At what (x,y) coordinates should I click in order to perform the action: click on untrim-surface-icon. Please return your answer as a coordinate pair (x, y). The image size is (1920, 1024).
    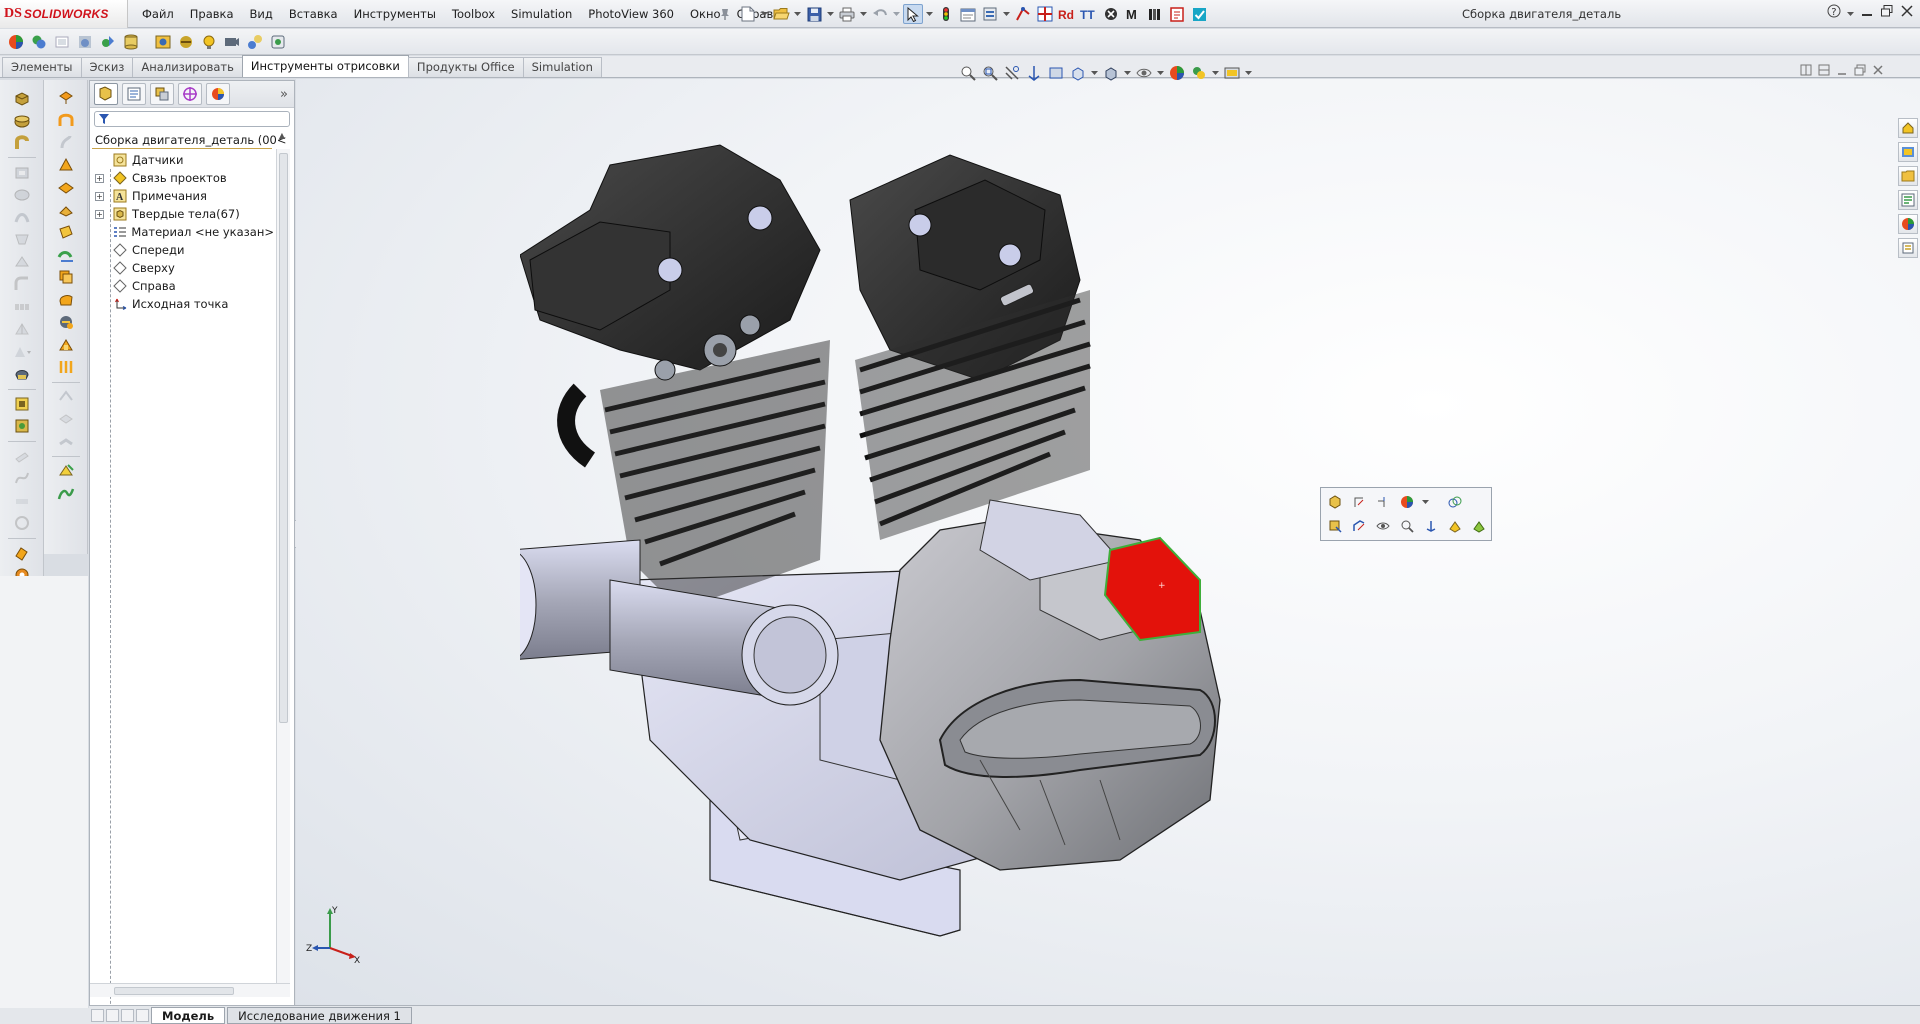
    Looking at the image, I should click on (66, 397).